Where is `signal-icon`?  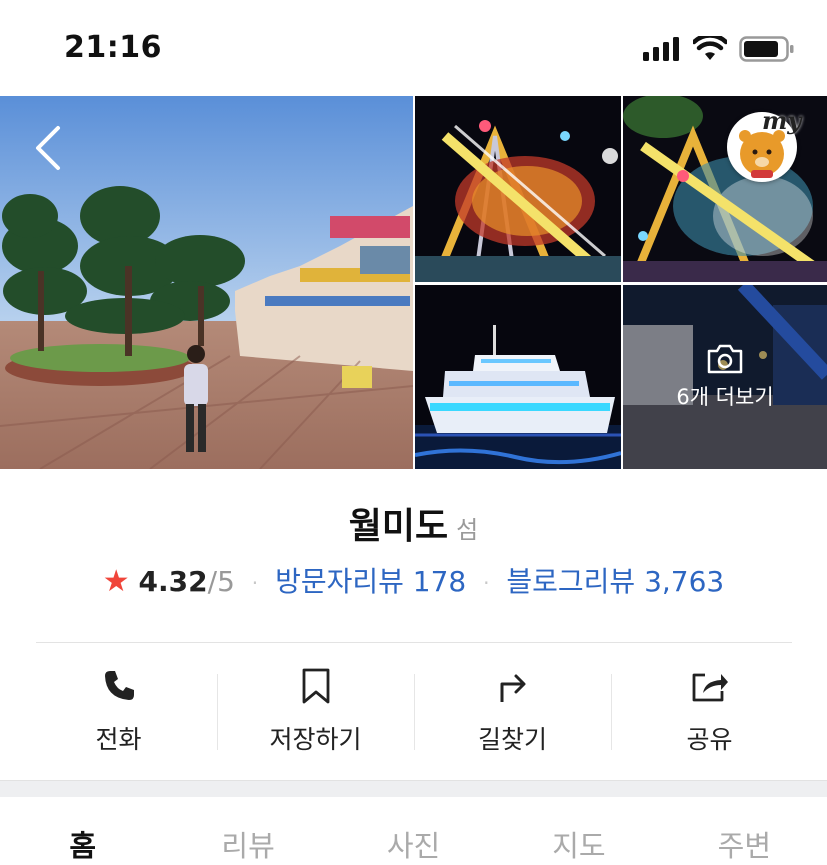
signal-icon is located at coordinates (661, 49).